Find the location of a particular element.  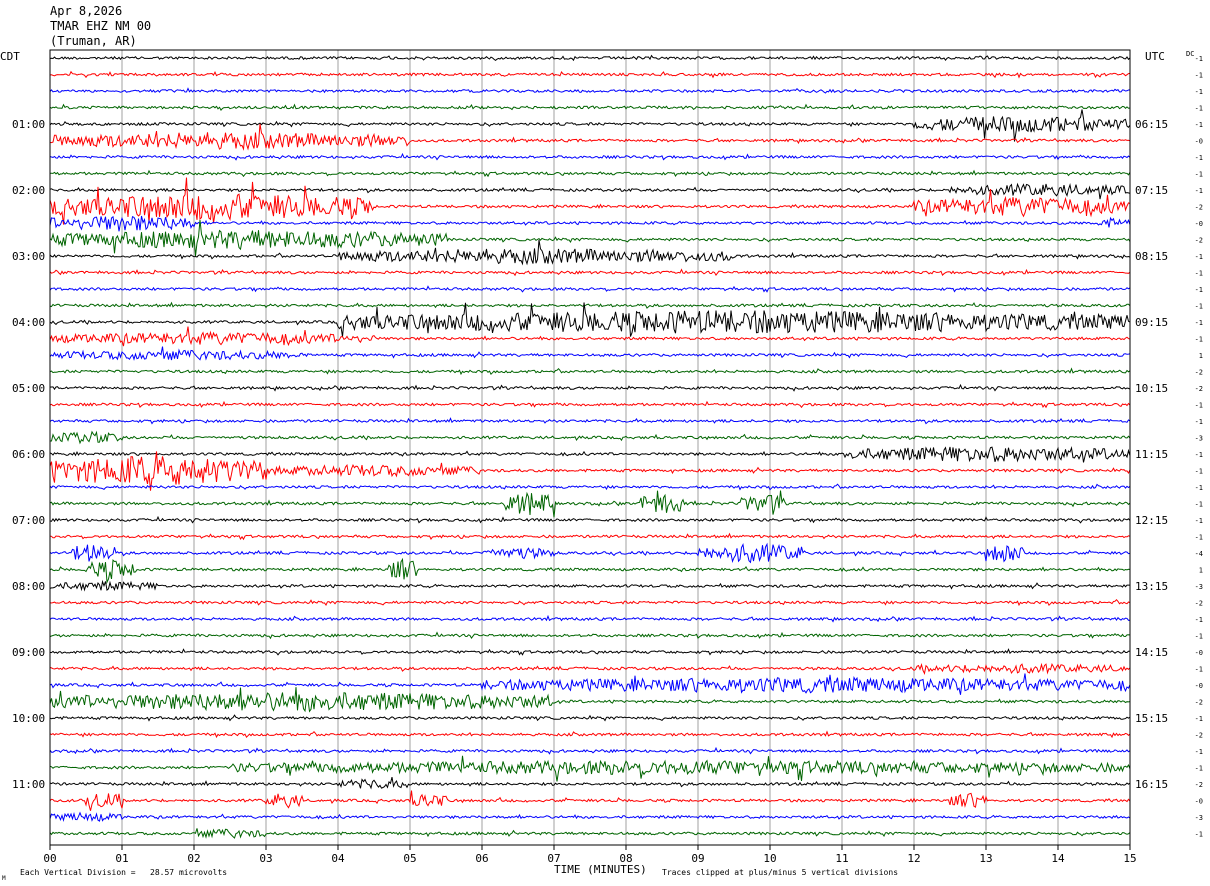

right-time-label: 12:15 is located at coordinates (1151, 520).